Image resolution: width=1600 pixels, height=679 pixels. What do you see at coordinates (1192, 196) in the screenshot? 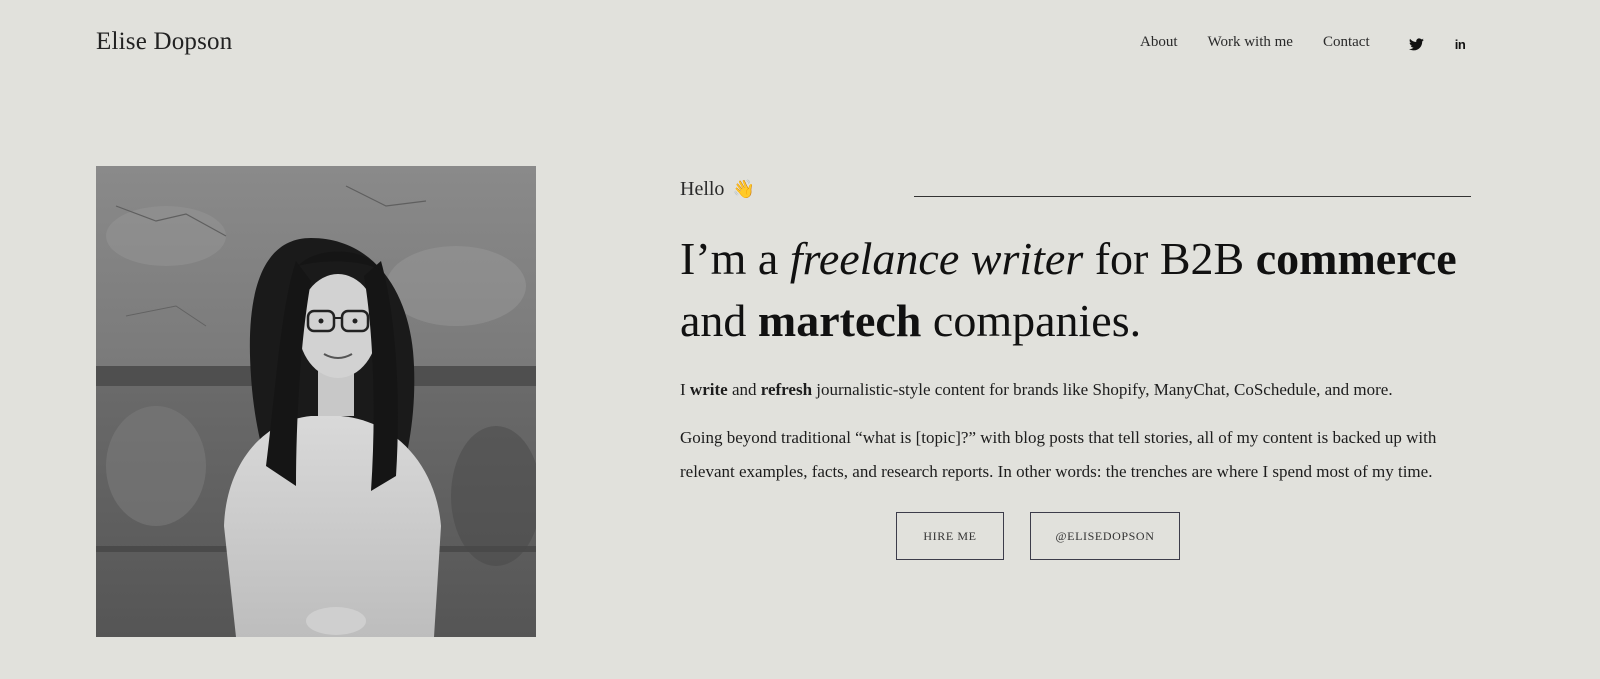
I see `divider-line` at bounding box center [1192, 196].